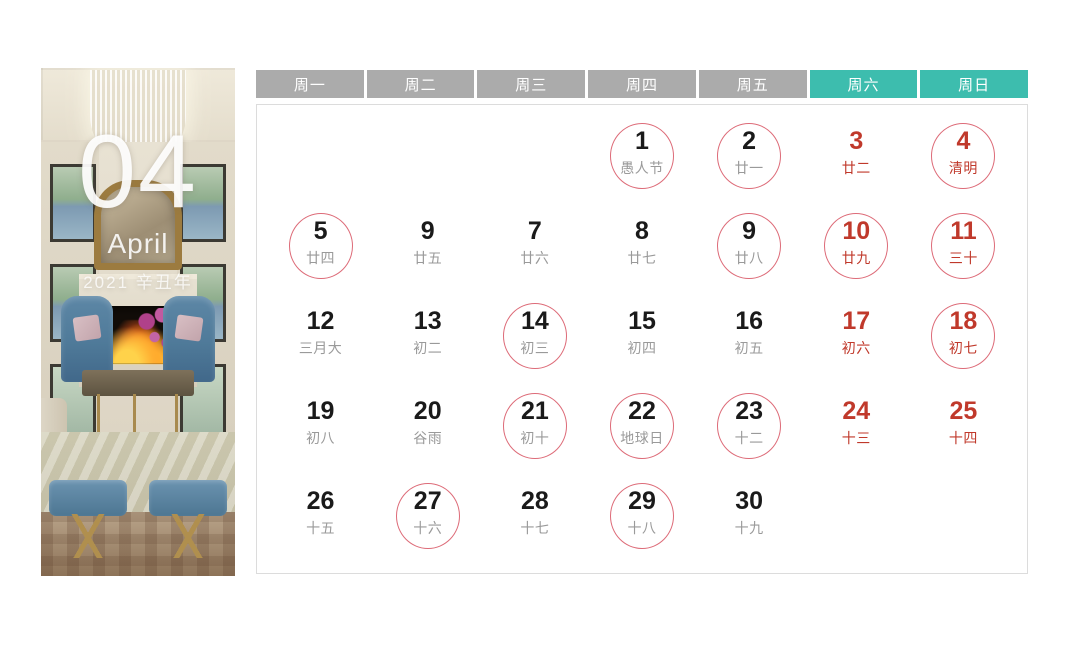 This screenshot has height=652, width=1080. I want to click on day-cell: 19 初八, so click(320, 434).